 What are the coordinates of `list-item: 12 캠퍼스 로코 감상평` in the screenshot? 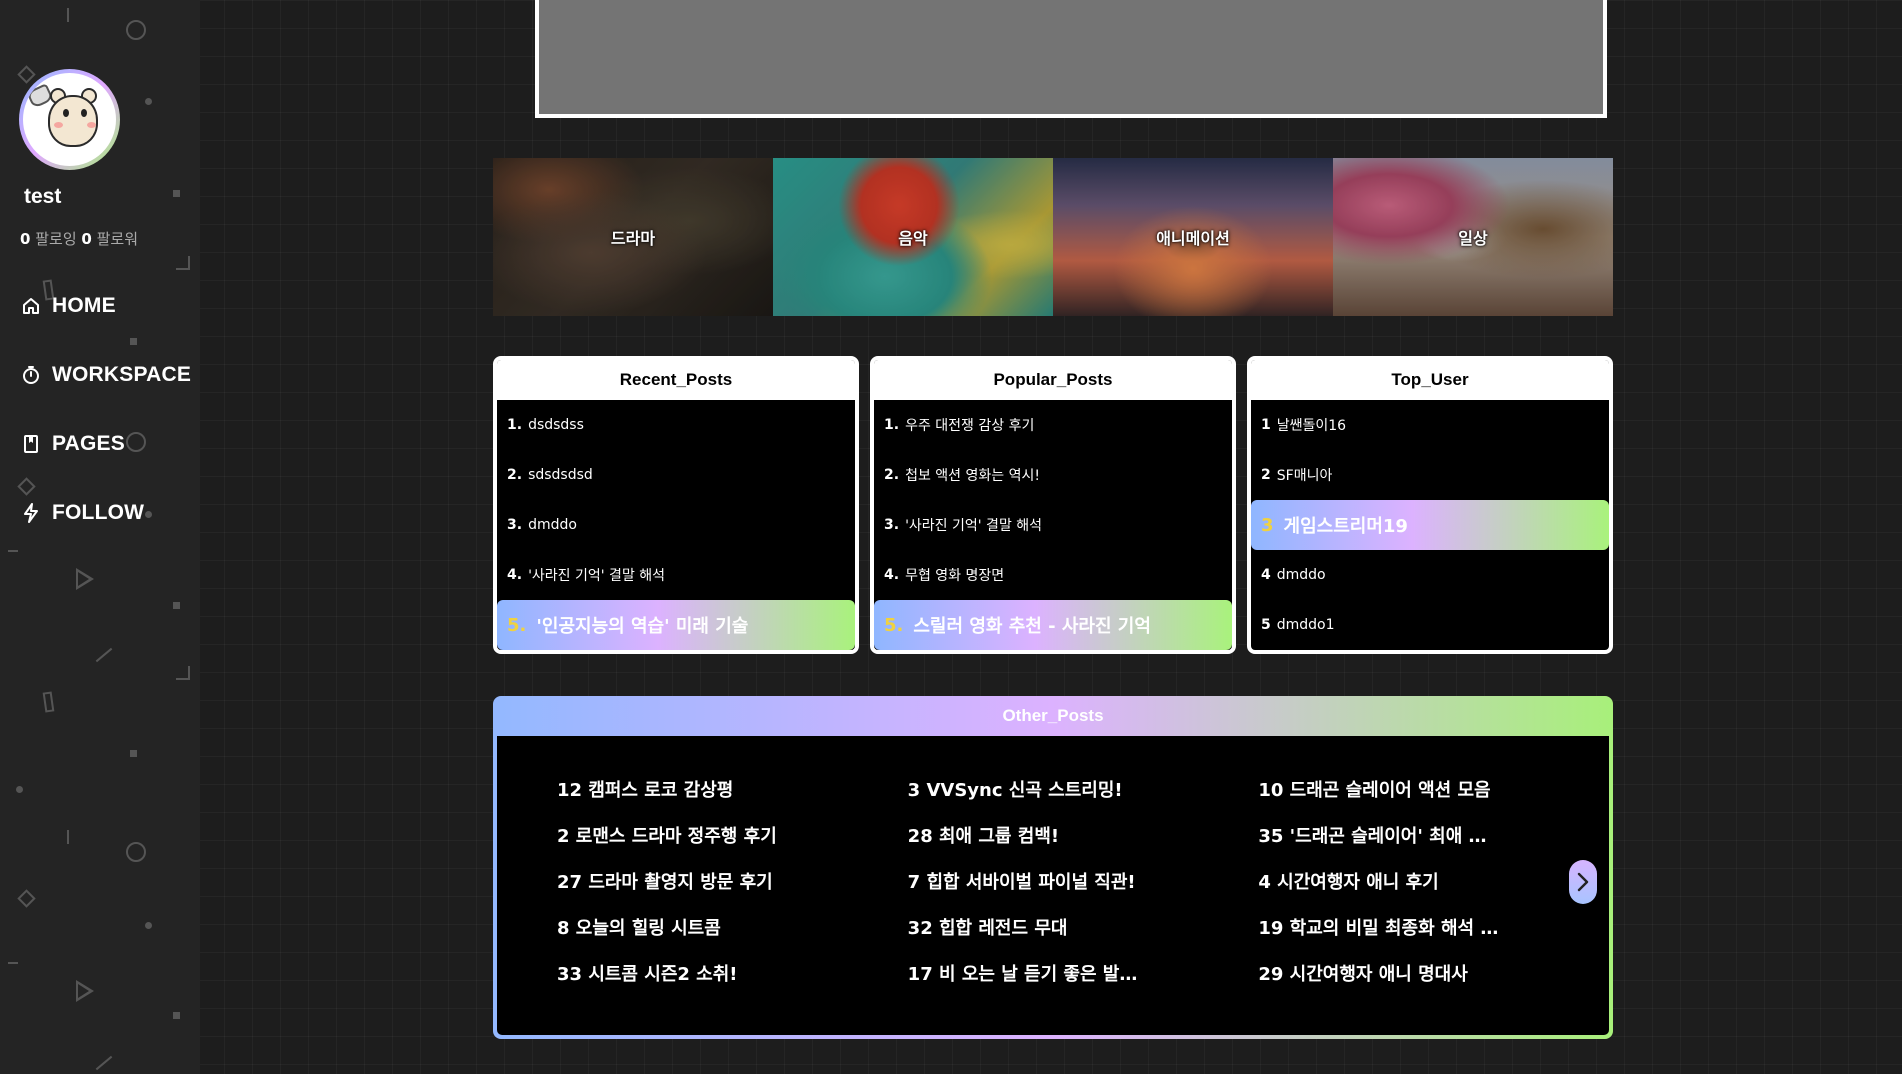 It's located at (677, 799).